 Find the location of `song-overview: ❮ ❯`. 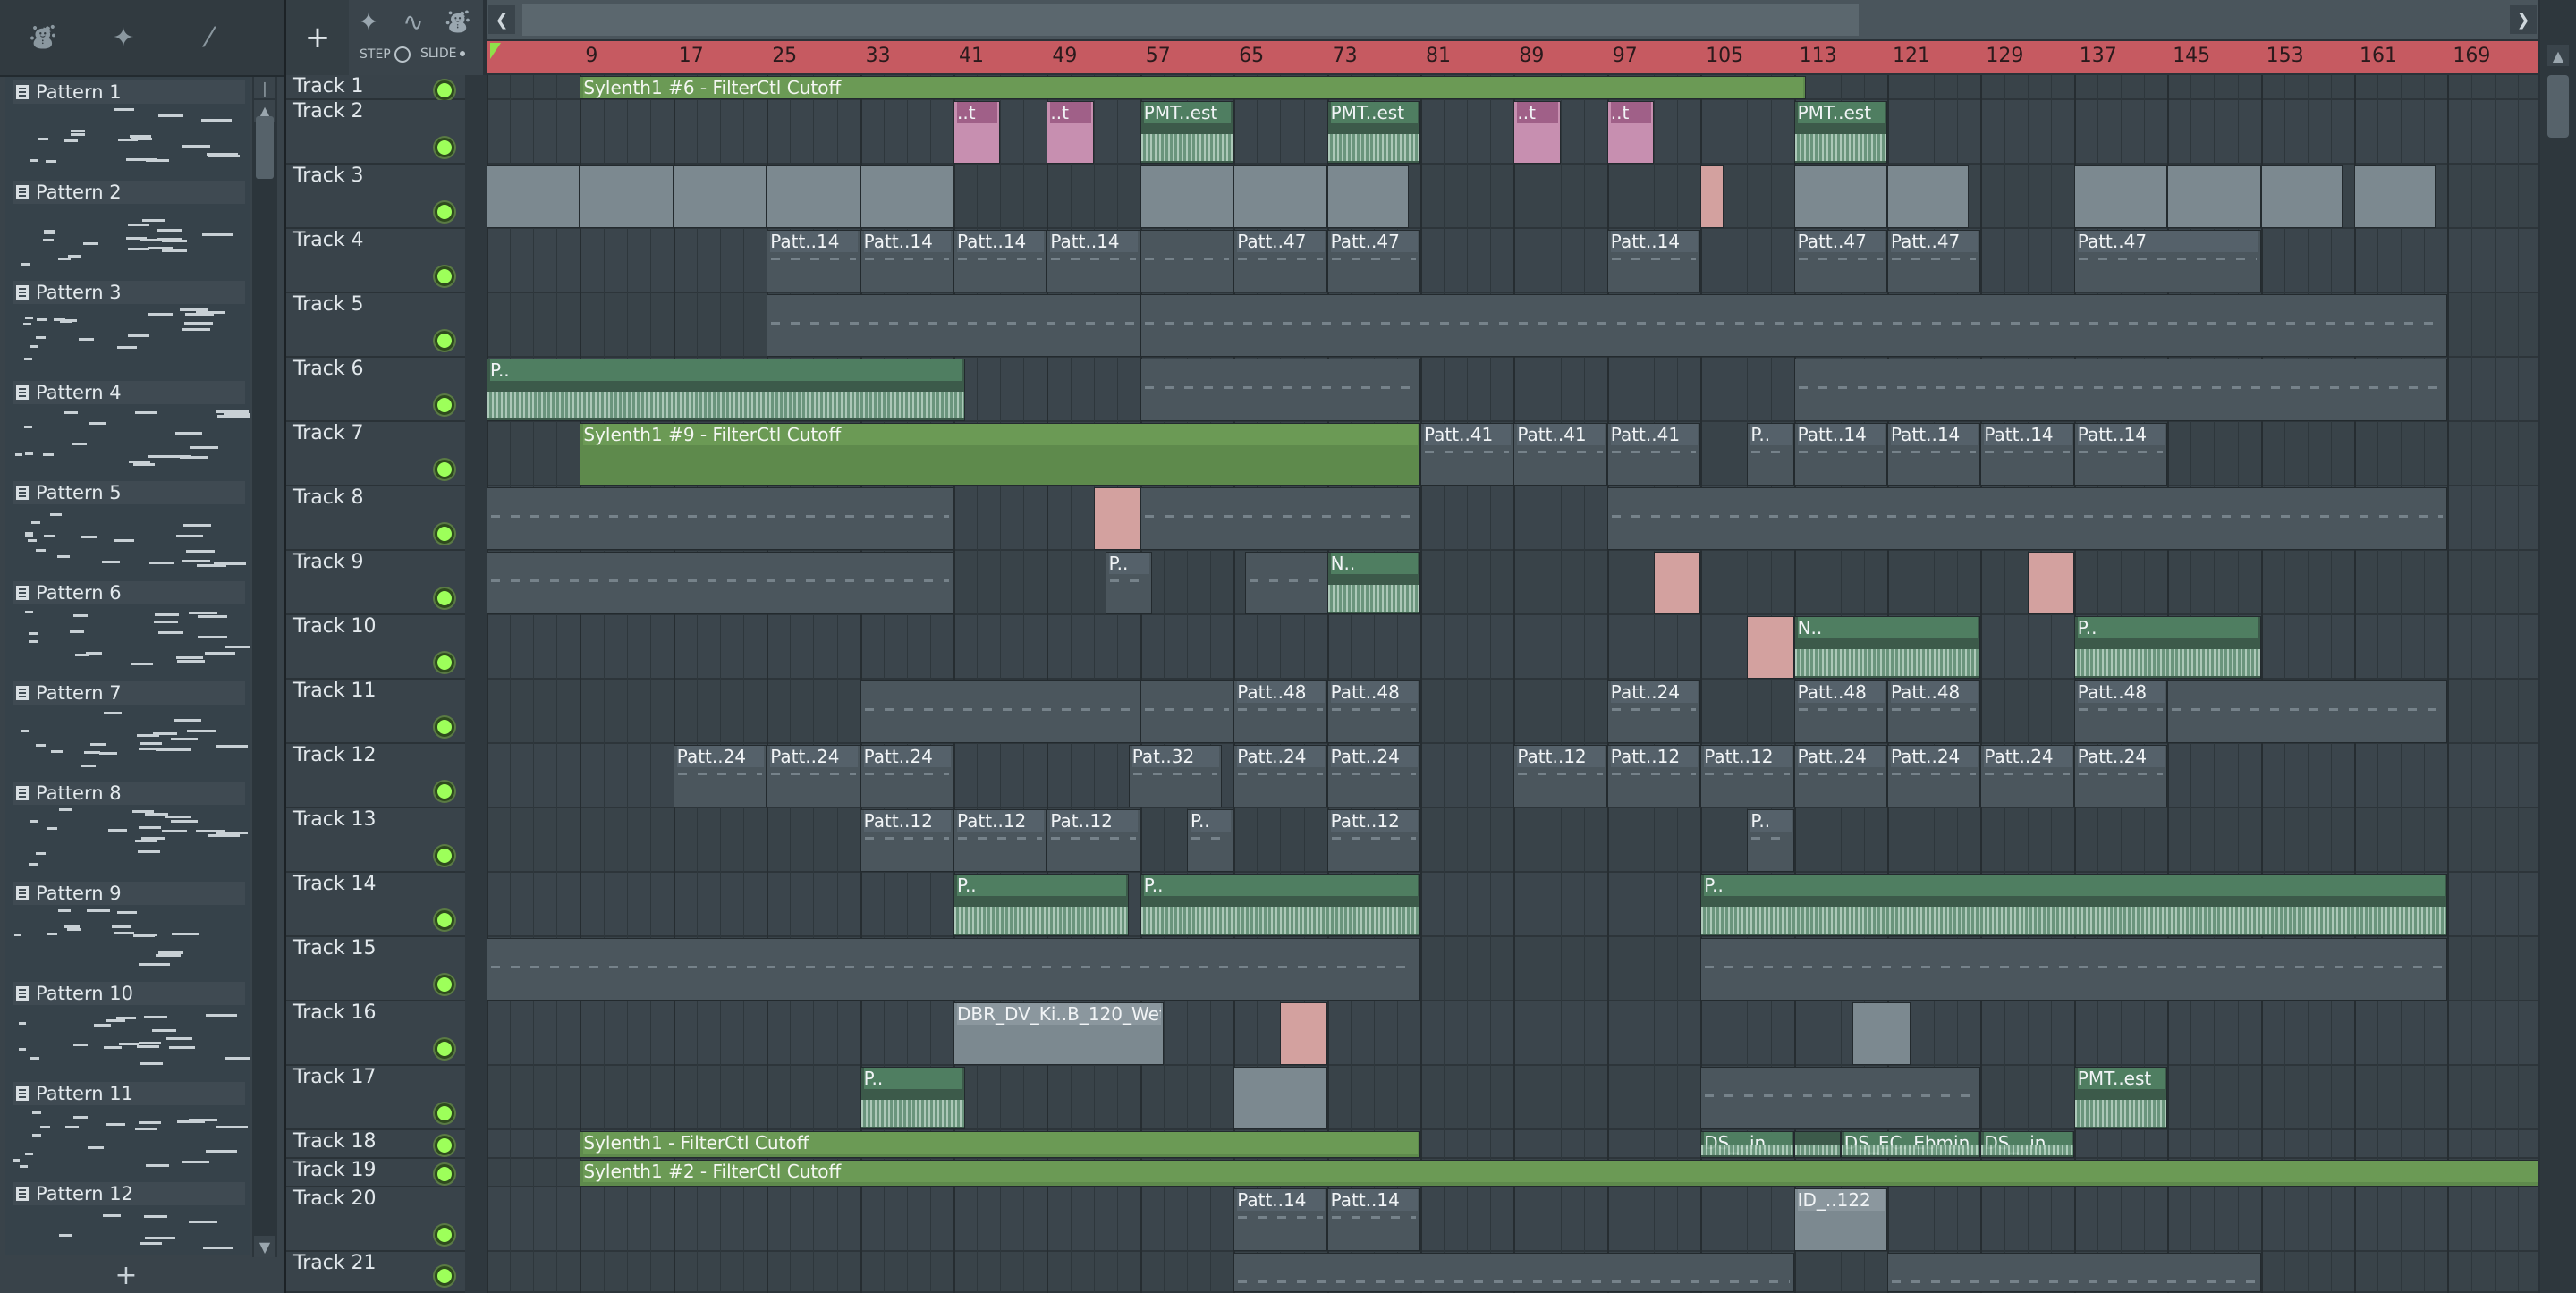

song-overview: ❮ ❯ is located at coordinates (1512, 19).